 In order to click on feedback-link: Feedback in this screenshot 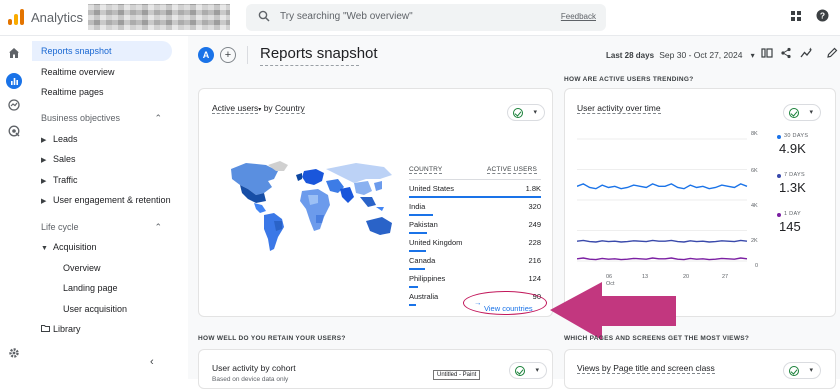, I will do `click(578, 16)`.